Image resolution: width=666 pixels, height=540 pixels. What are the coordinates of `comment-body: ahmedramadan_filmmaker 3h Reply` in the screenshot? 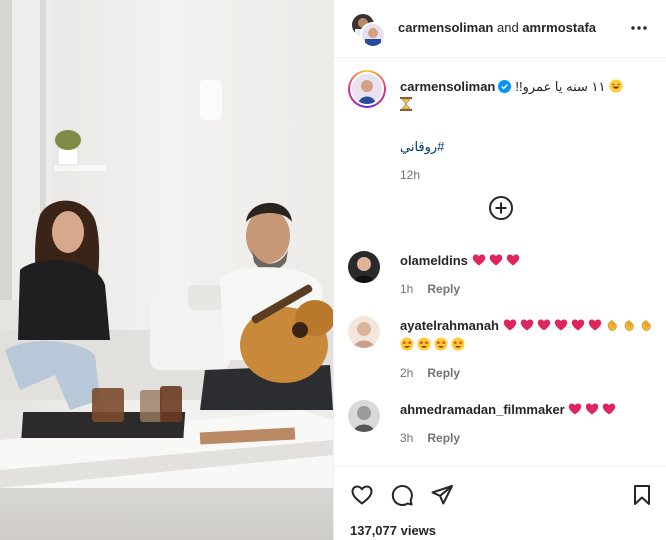 It's located at (530, 424).